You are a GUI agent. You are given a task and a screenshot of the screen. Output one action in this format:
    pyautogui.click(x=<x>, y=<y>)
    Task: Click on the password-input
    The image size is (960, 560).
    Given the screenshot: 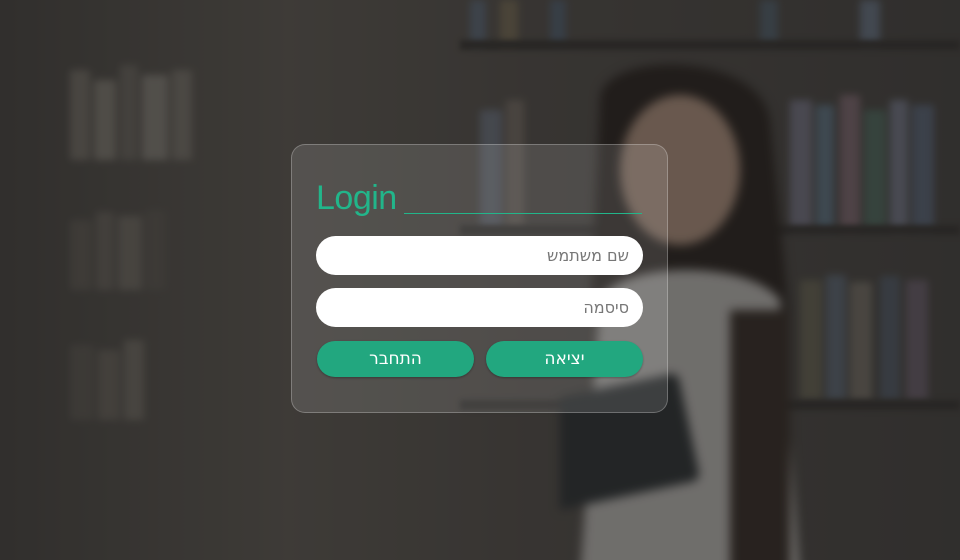 What is the action you would take?
    pyautogui.click(x=479, y=307)
    